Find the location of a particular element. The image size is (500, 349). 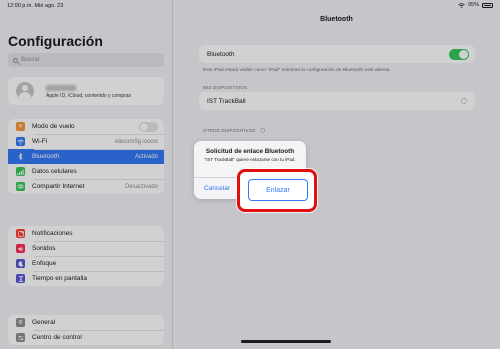

cancel-button: Cancelar is located at coordinates (217, 188).